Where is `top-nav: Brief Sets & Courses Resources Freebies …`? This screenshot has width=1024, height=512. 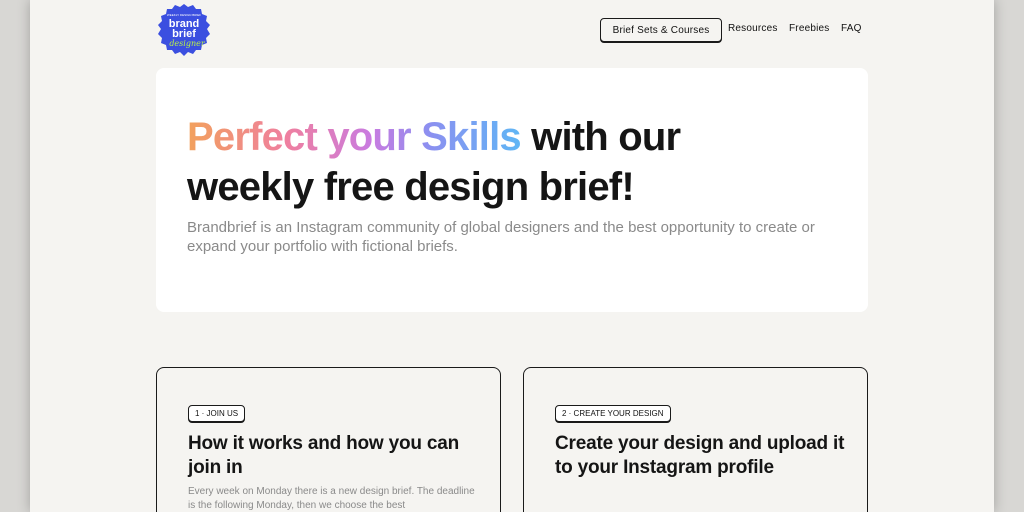
top-nav: Brief Sets & Courses Resources Freebies … is located at coordinates (512, 30).